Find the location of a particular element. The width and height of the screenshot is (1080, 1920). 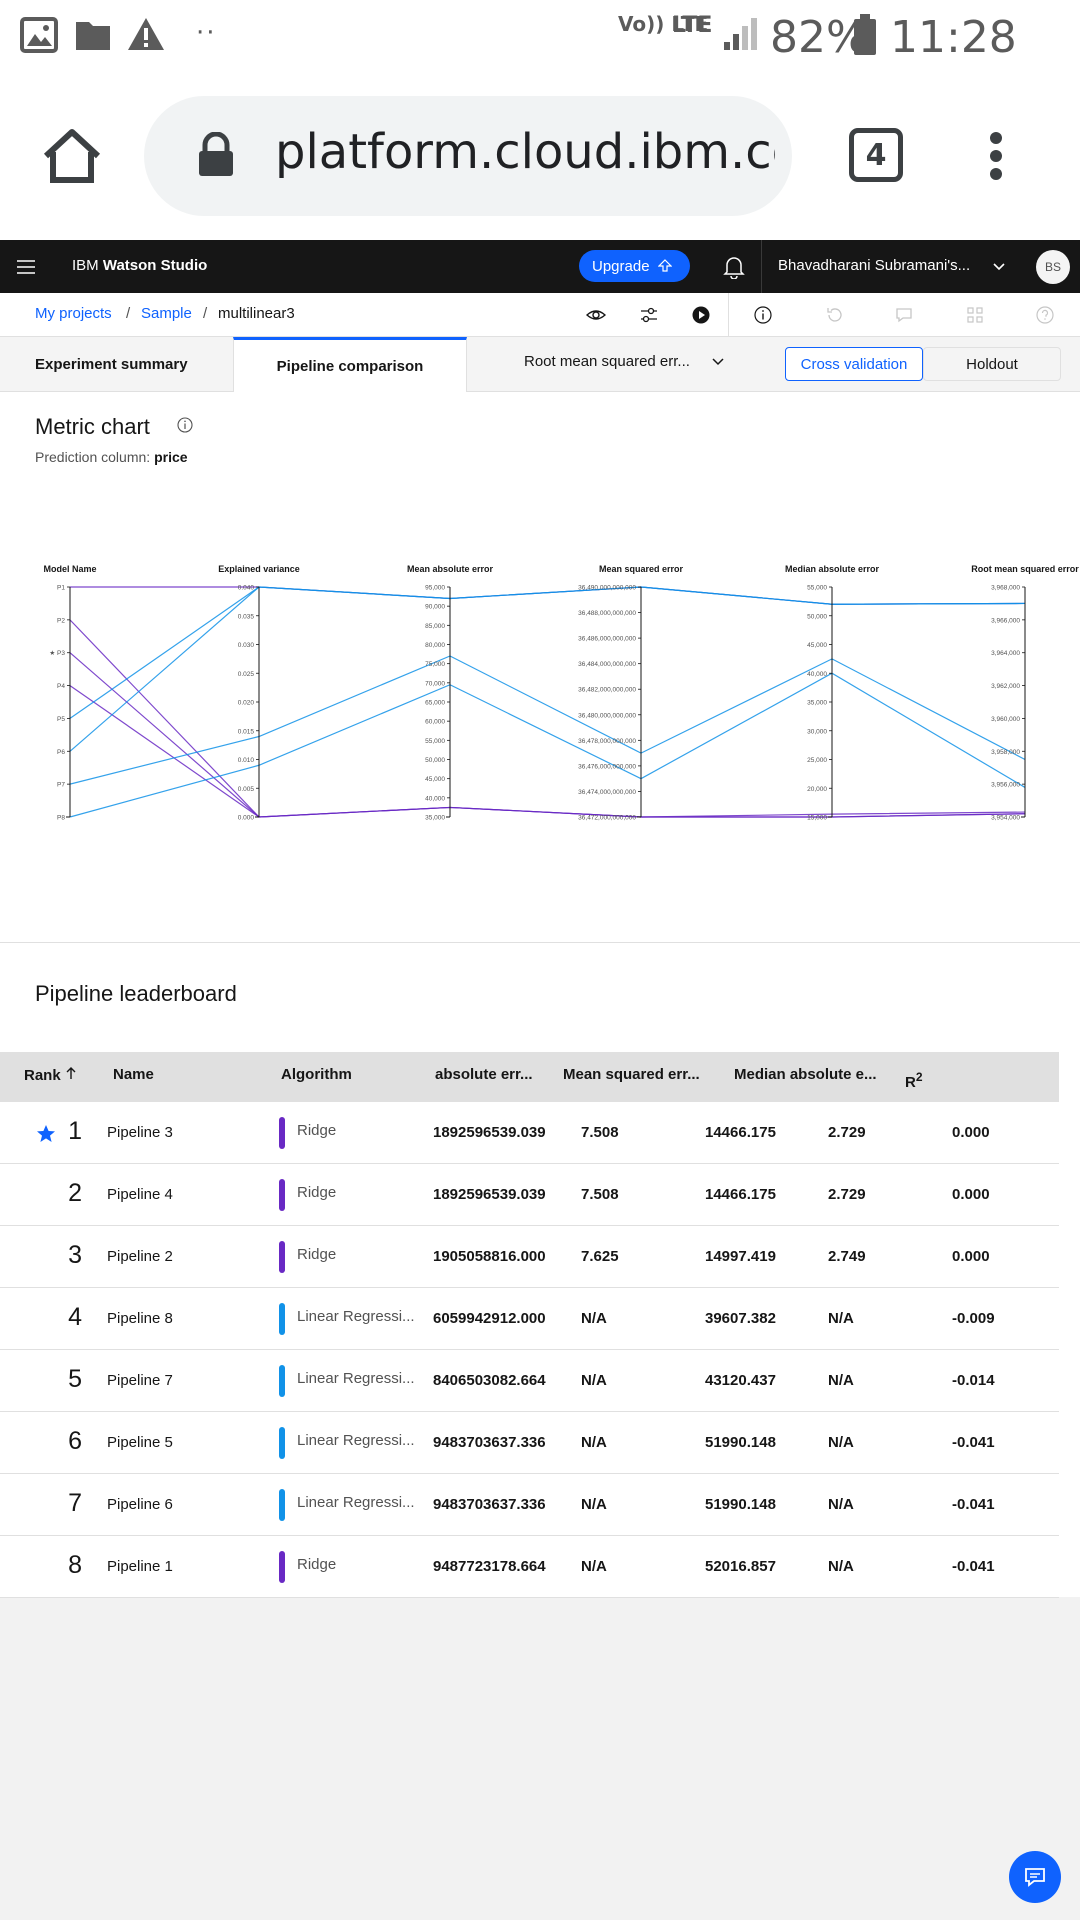

settings-sliders-icon is located at coordinates (649, 315).